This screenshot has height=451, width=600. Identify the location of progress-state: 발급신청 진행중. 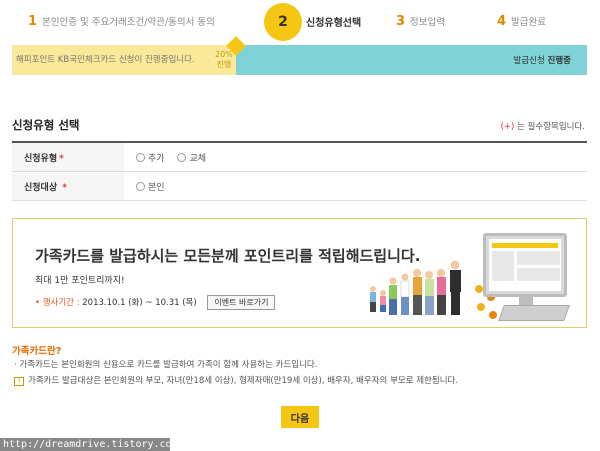
(542, 60).